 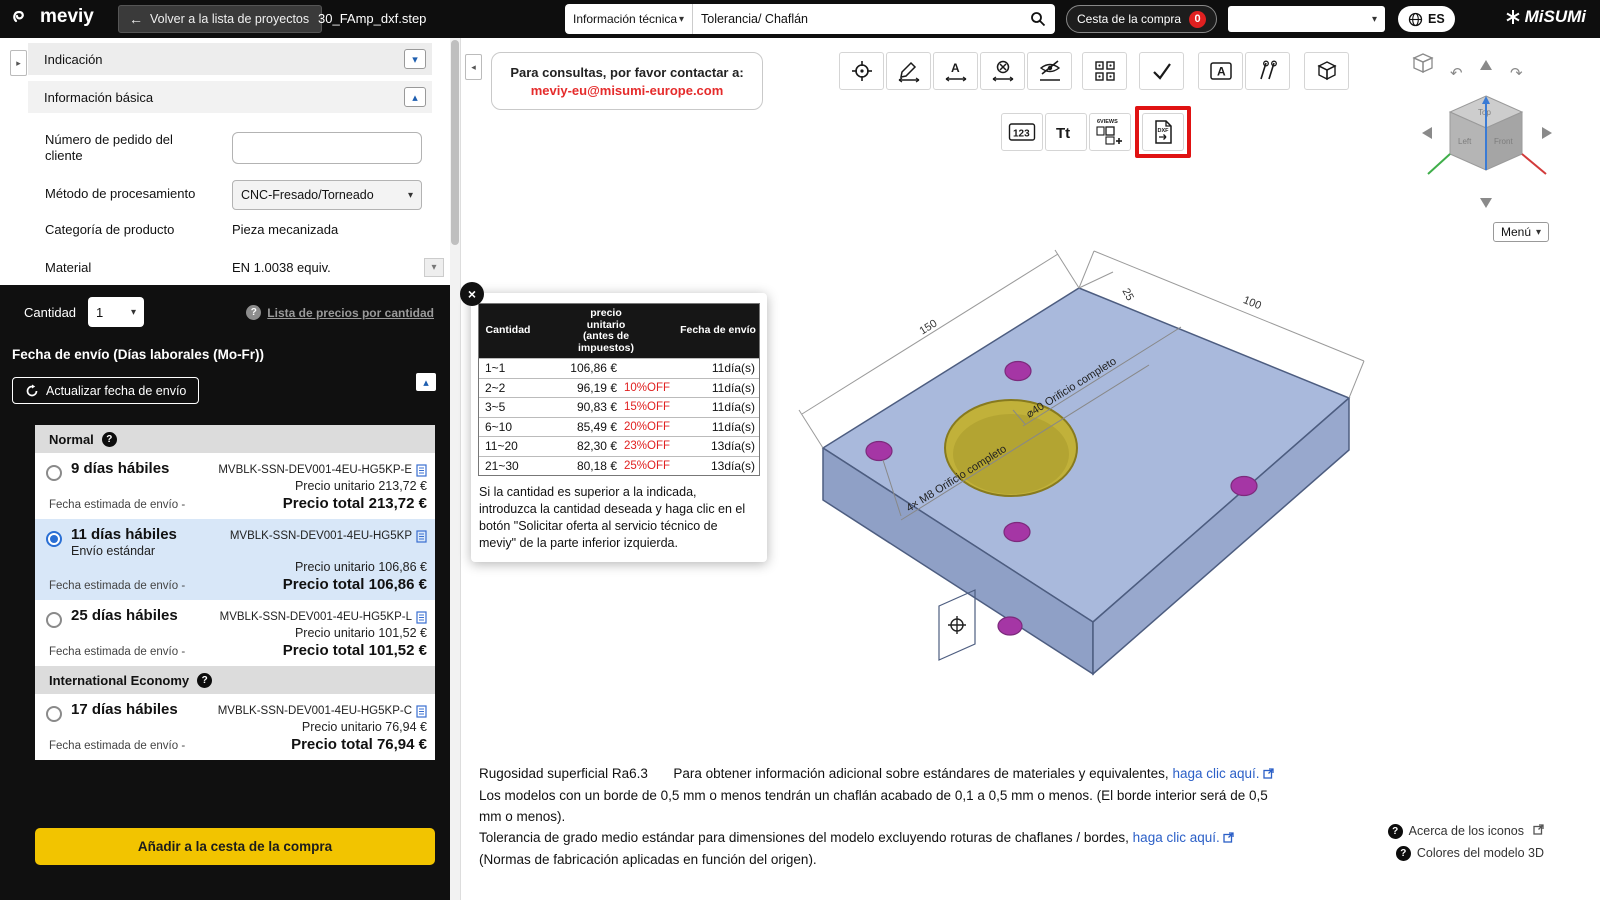 What do you see at coordinates (1163, 132) in the screenshot?
I see `dxf-export-button: DXF` at bounding box center [1163, 132].